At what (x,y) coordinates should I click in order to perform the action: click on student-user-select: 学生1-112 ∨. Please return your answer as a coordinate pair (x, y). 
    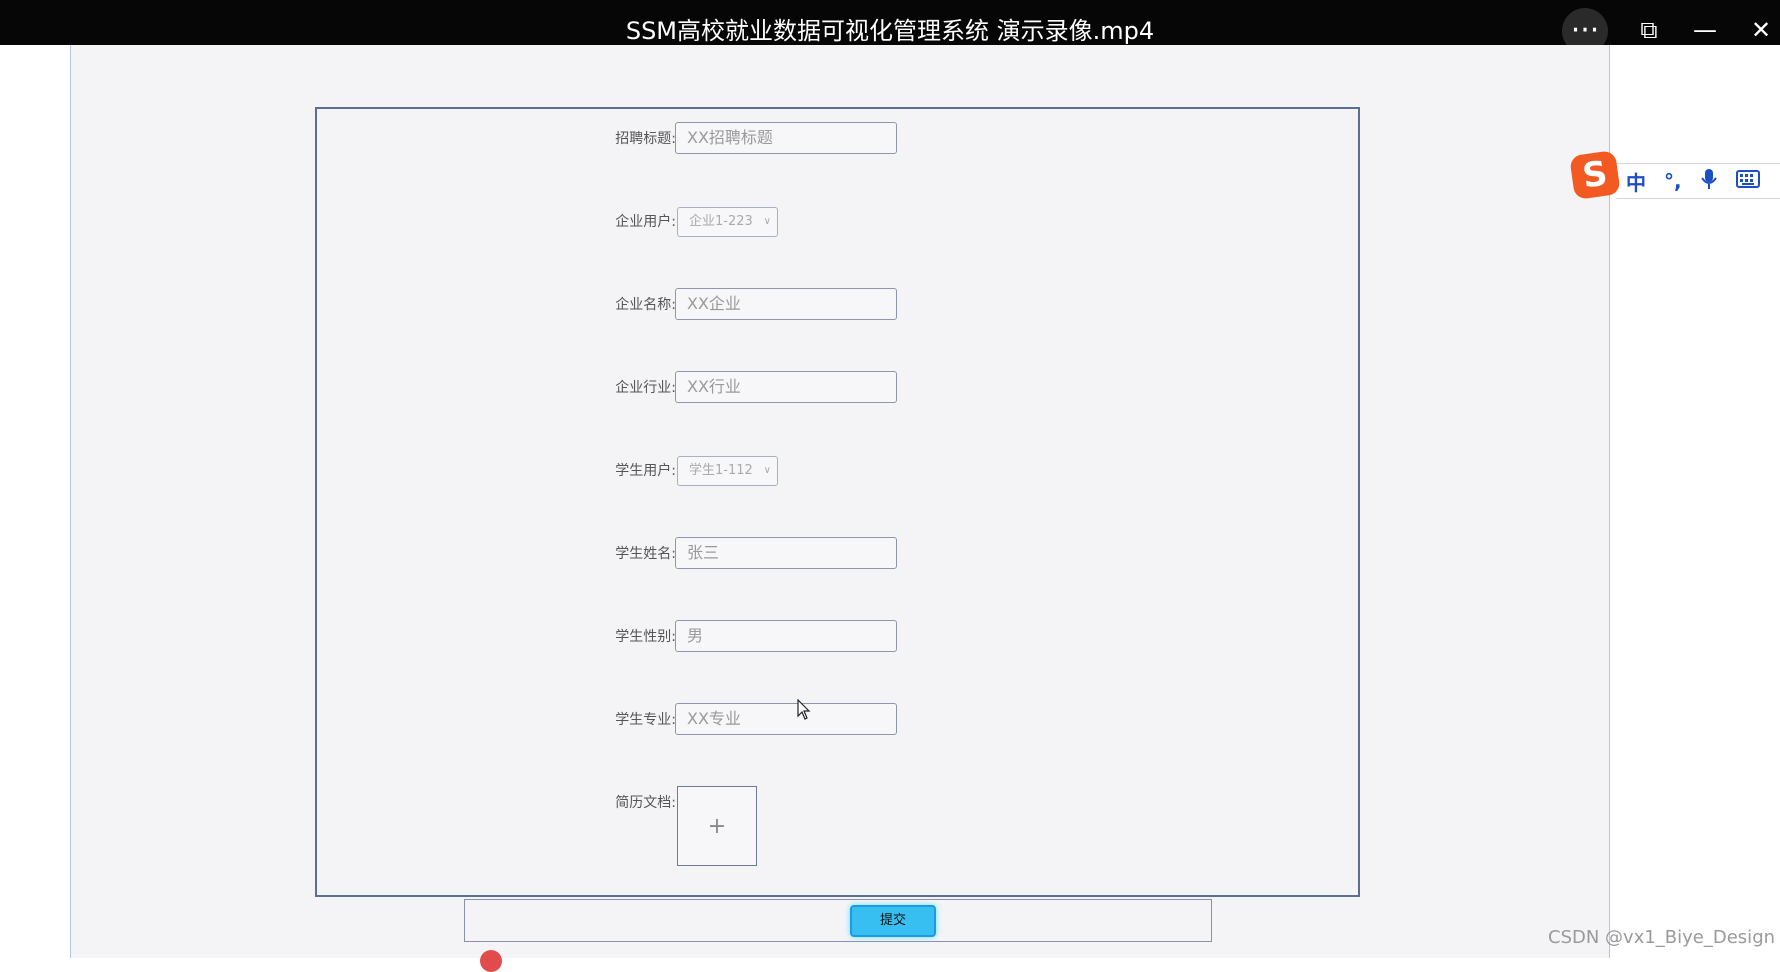
    Looking at the image, I should click on (727, 471).